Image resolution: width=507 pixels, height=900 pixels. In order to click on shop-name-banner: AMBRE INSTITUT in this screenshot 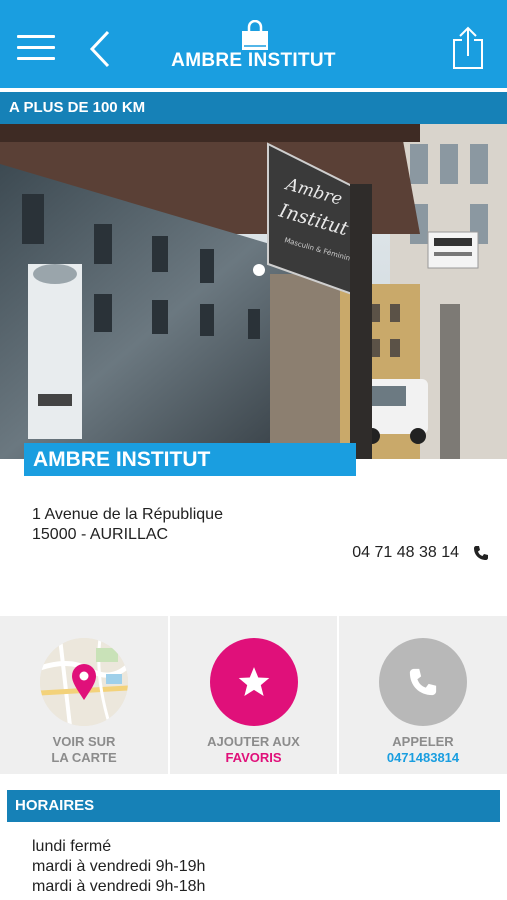, I will do `click(190, 459)`.